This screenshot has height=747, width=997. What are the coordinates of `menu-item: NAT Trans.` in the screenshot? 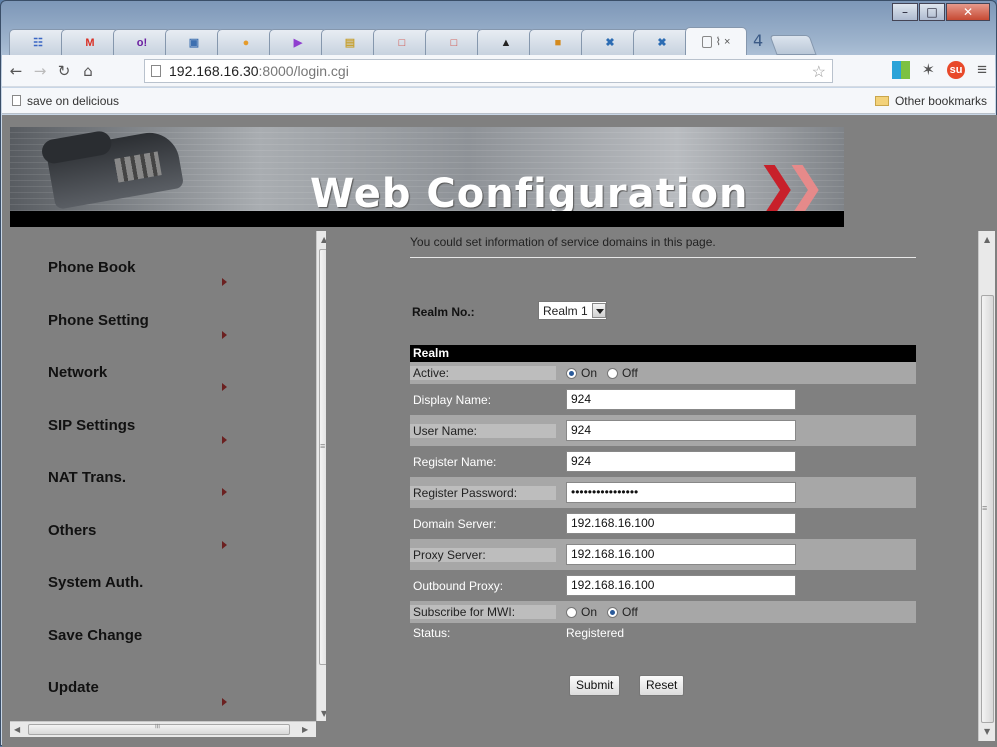 It's located at (87, 477).